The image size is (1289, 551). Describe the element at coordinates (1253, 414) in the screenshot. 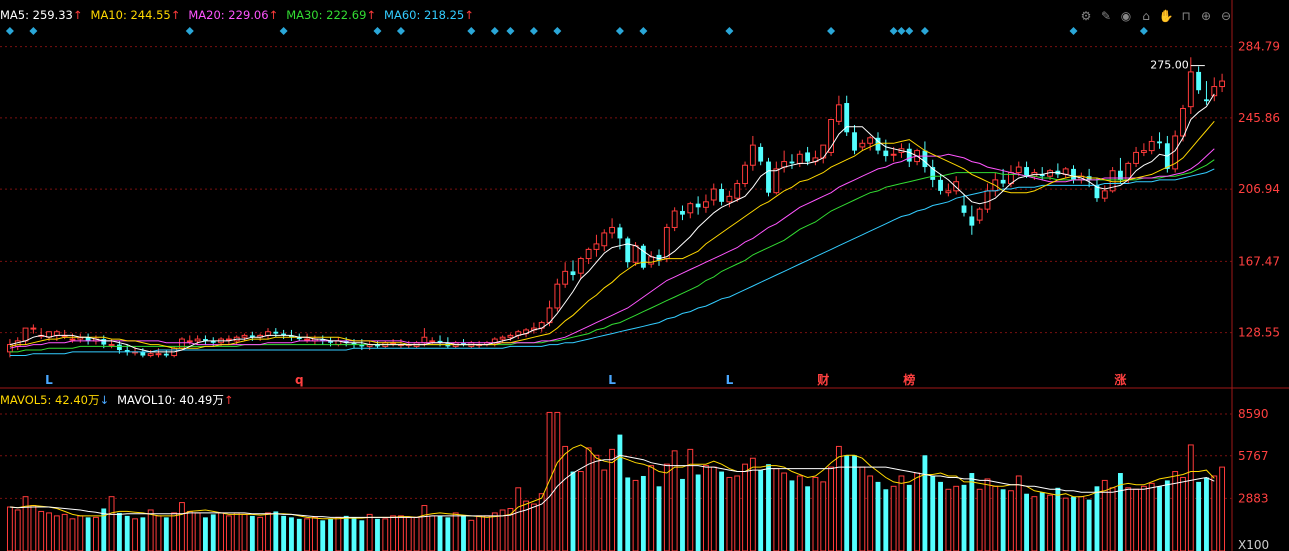

I see `volume-tick-label: 8590` at that location.